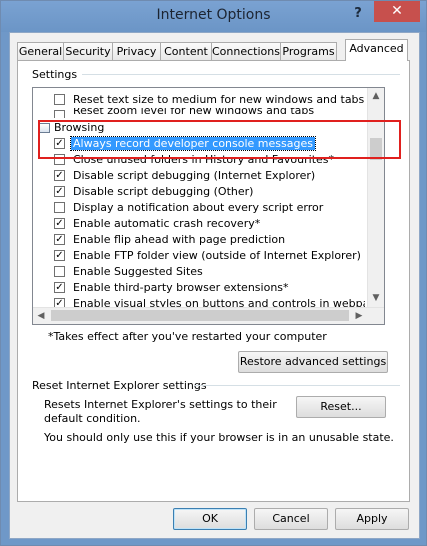 The image size is (427, 546). Describe the element at coordinates (179, 239) in the screenshot. I see `list-item-label: Enable flip ahead with page prediction` at that location.